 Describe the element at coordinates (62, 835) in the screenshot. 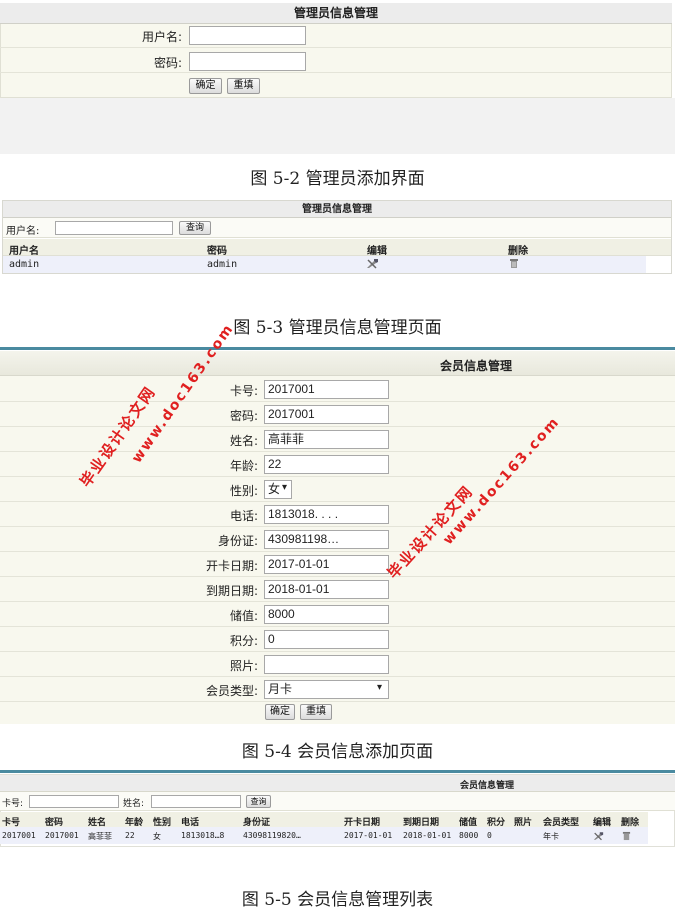

I see `cell-password: 2017001` at that location.